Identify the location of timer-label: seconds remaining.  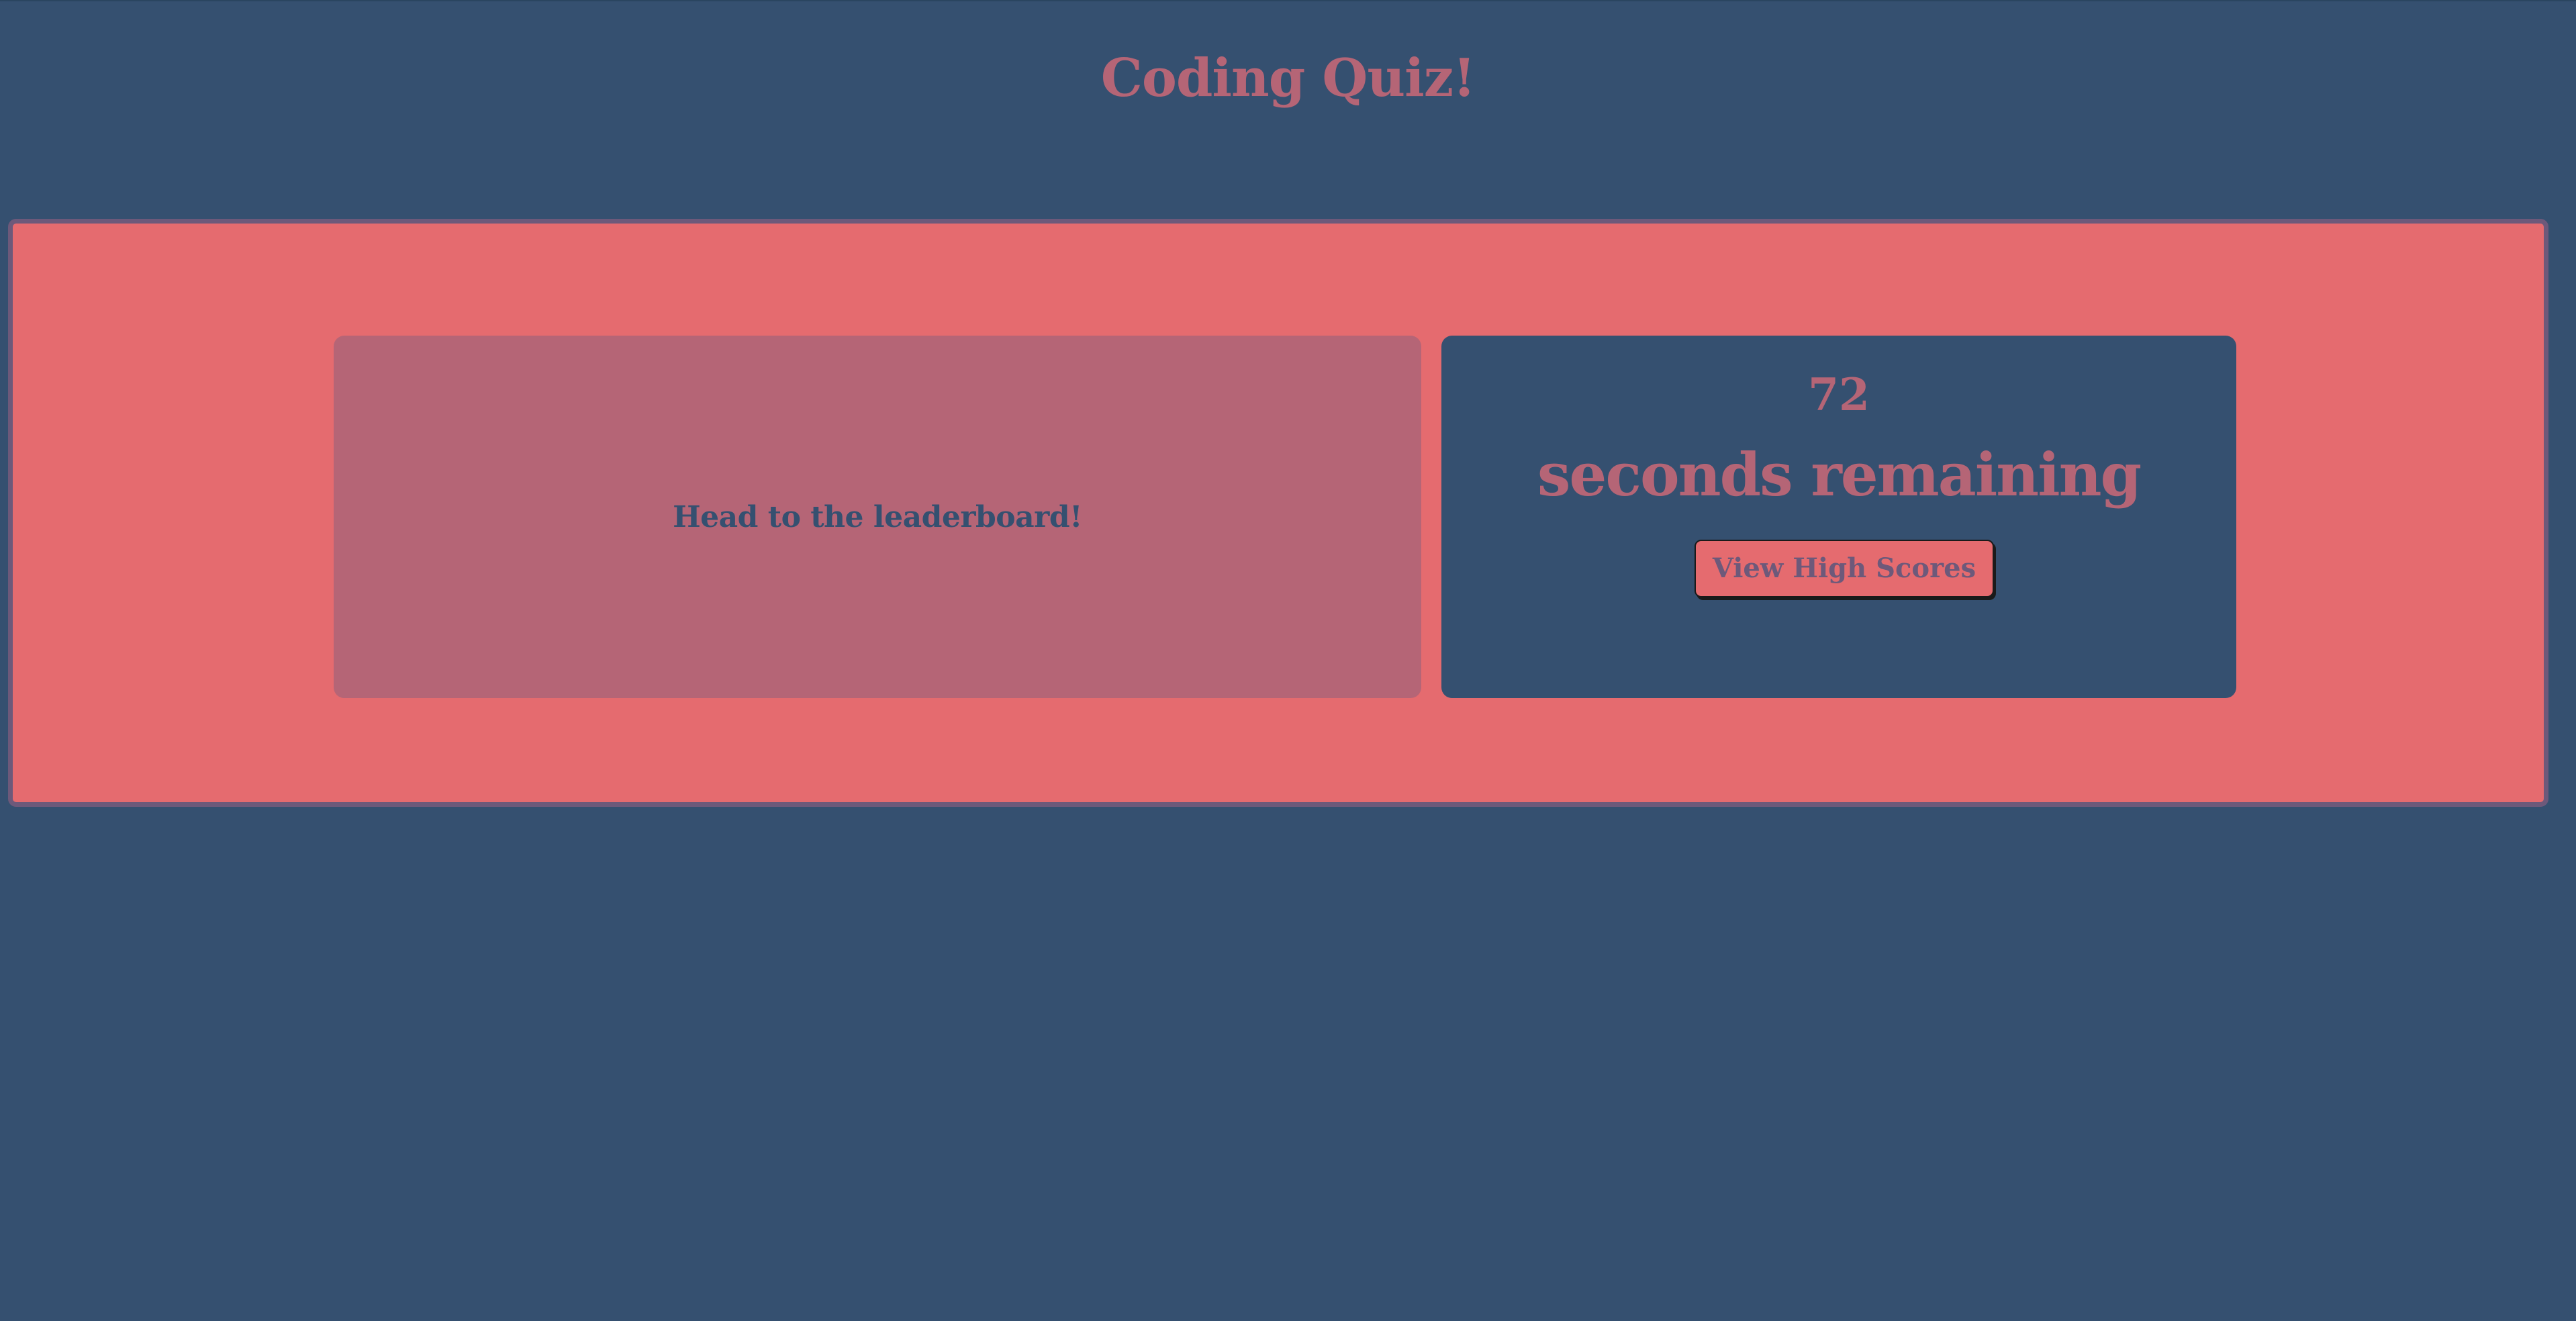
(1839, 475).